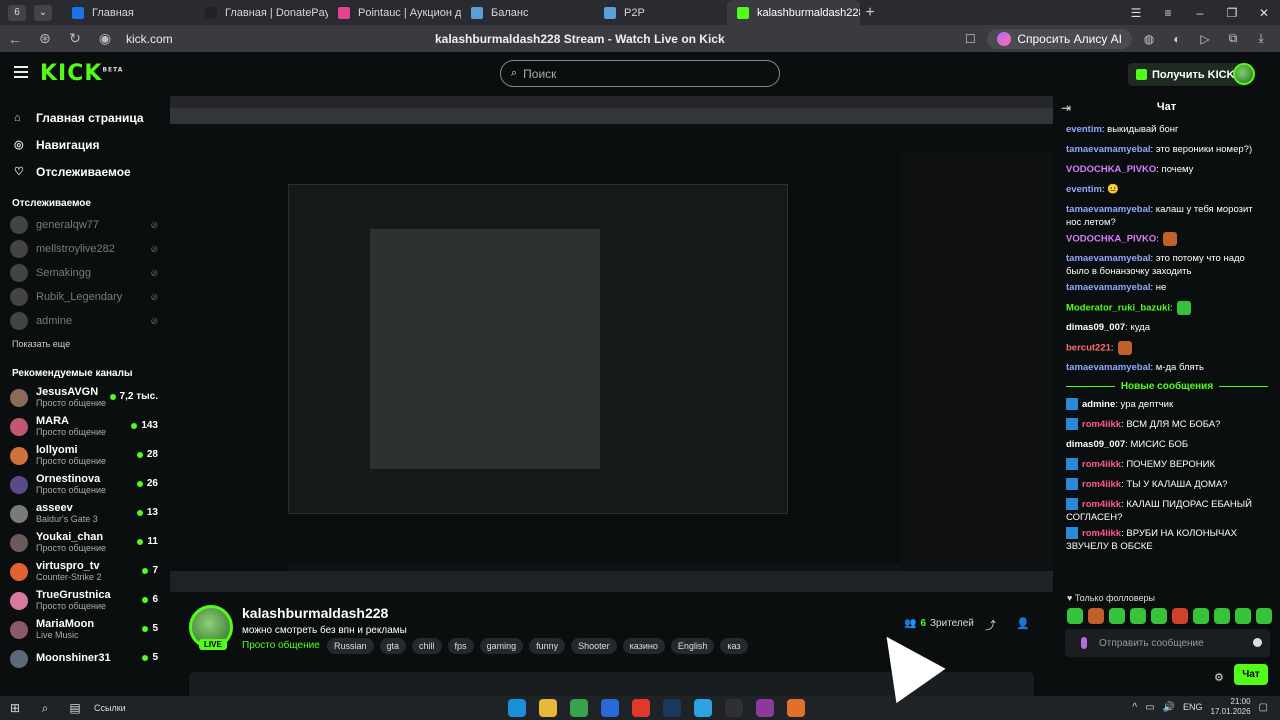  What do you see at coordinates (1134, 707) in the screenshot?
I see `chevron-up-icon: ^` at bounding box center [1134, 707].